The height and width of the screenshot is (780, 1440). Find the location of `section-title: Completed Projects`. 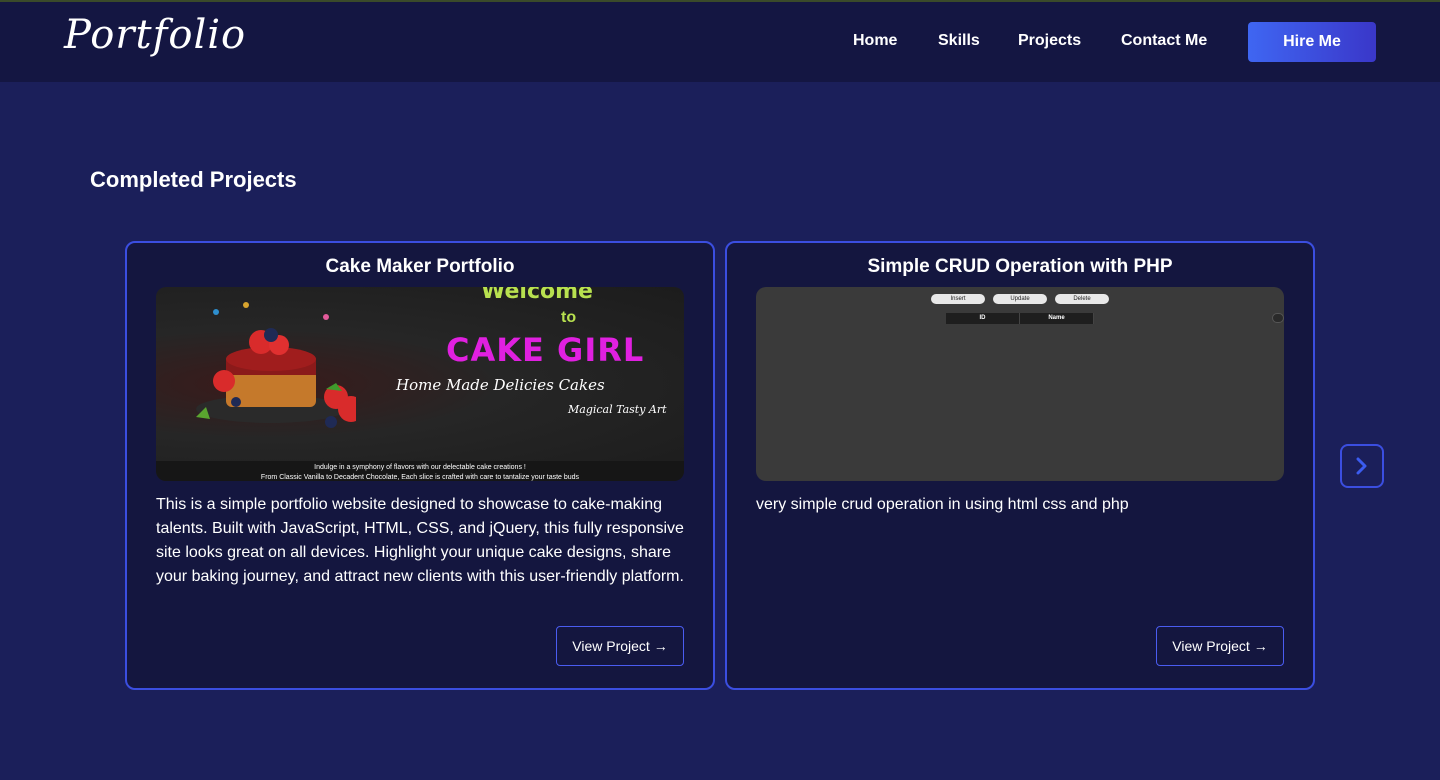

section-title: Completed Projects is located at coordinates (193, 179).